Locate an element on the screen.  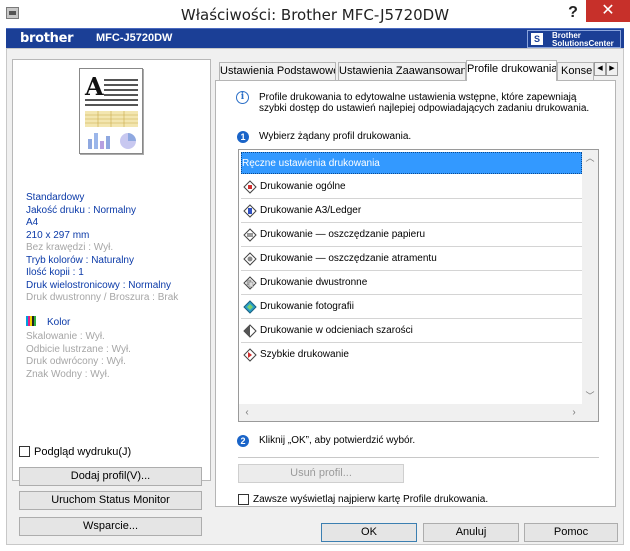
tab-basic-settings: Ustawienia Podstawowe is located at coordinates (277, 71).